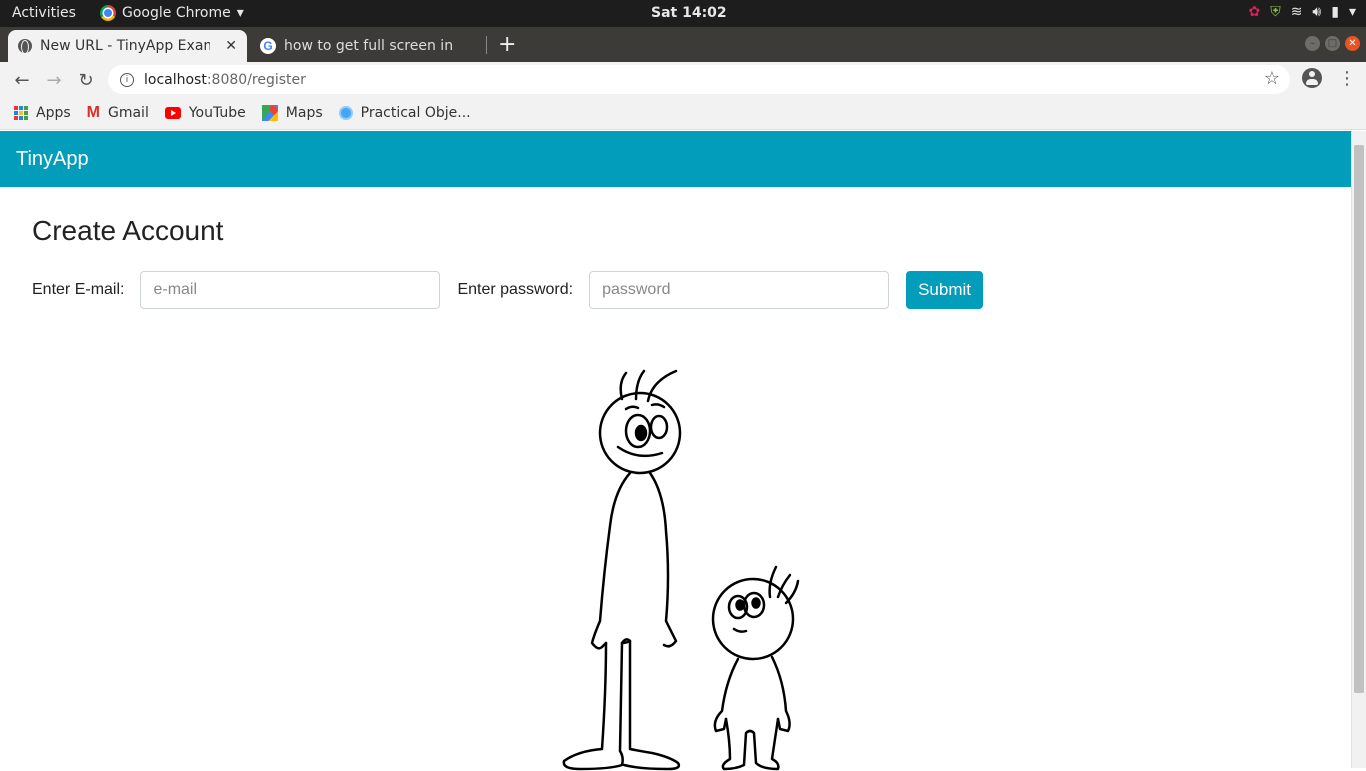 This screenshot has width=1366, height=771. Describe the element at coordinates (689, 13) in the screenshot. I see `clock: Sat 14:02` at that location.